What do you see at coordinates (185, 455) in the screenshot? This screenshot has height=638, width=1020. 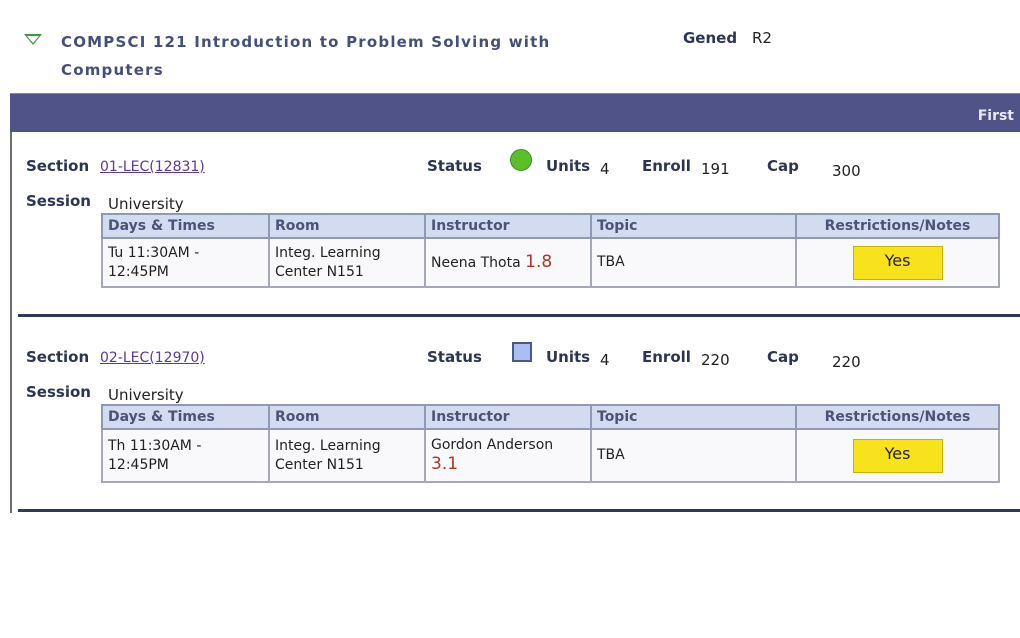 I see `days-times-cell: Th 11:30AM - 12:45PM` at bounding box center [185, 455].